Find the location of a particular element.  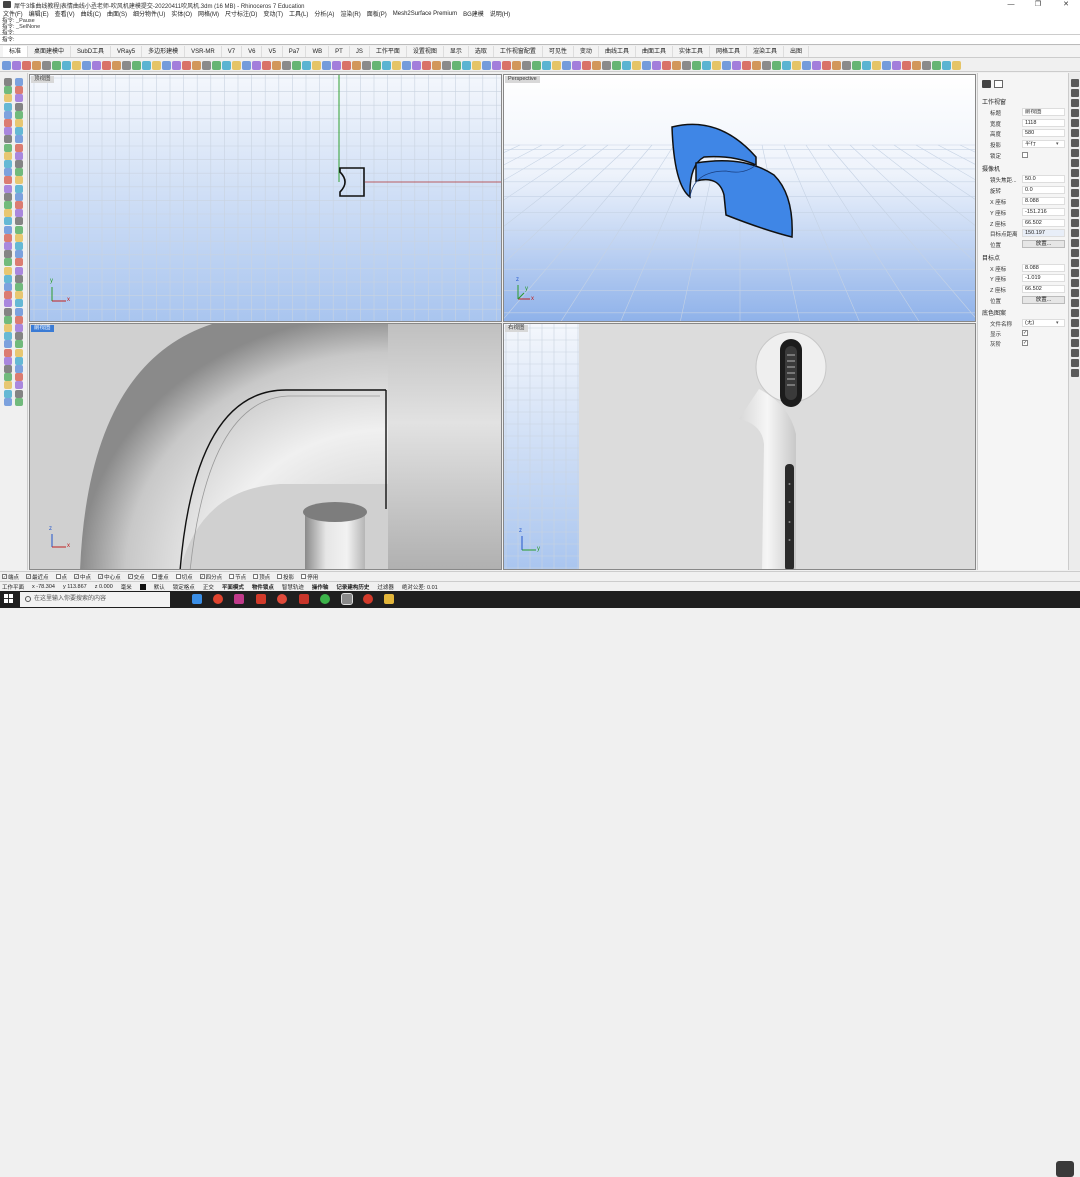

cplane-label: 工作平面 is located at coordinates (13, 587).